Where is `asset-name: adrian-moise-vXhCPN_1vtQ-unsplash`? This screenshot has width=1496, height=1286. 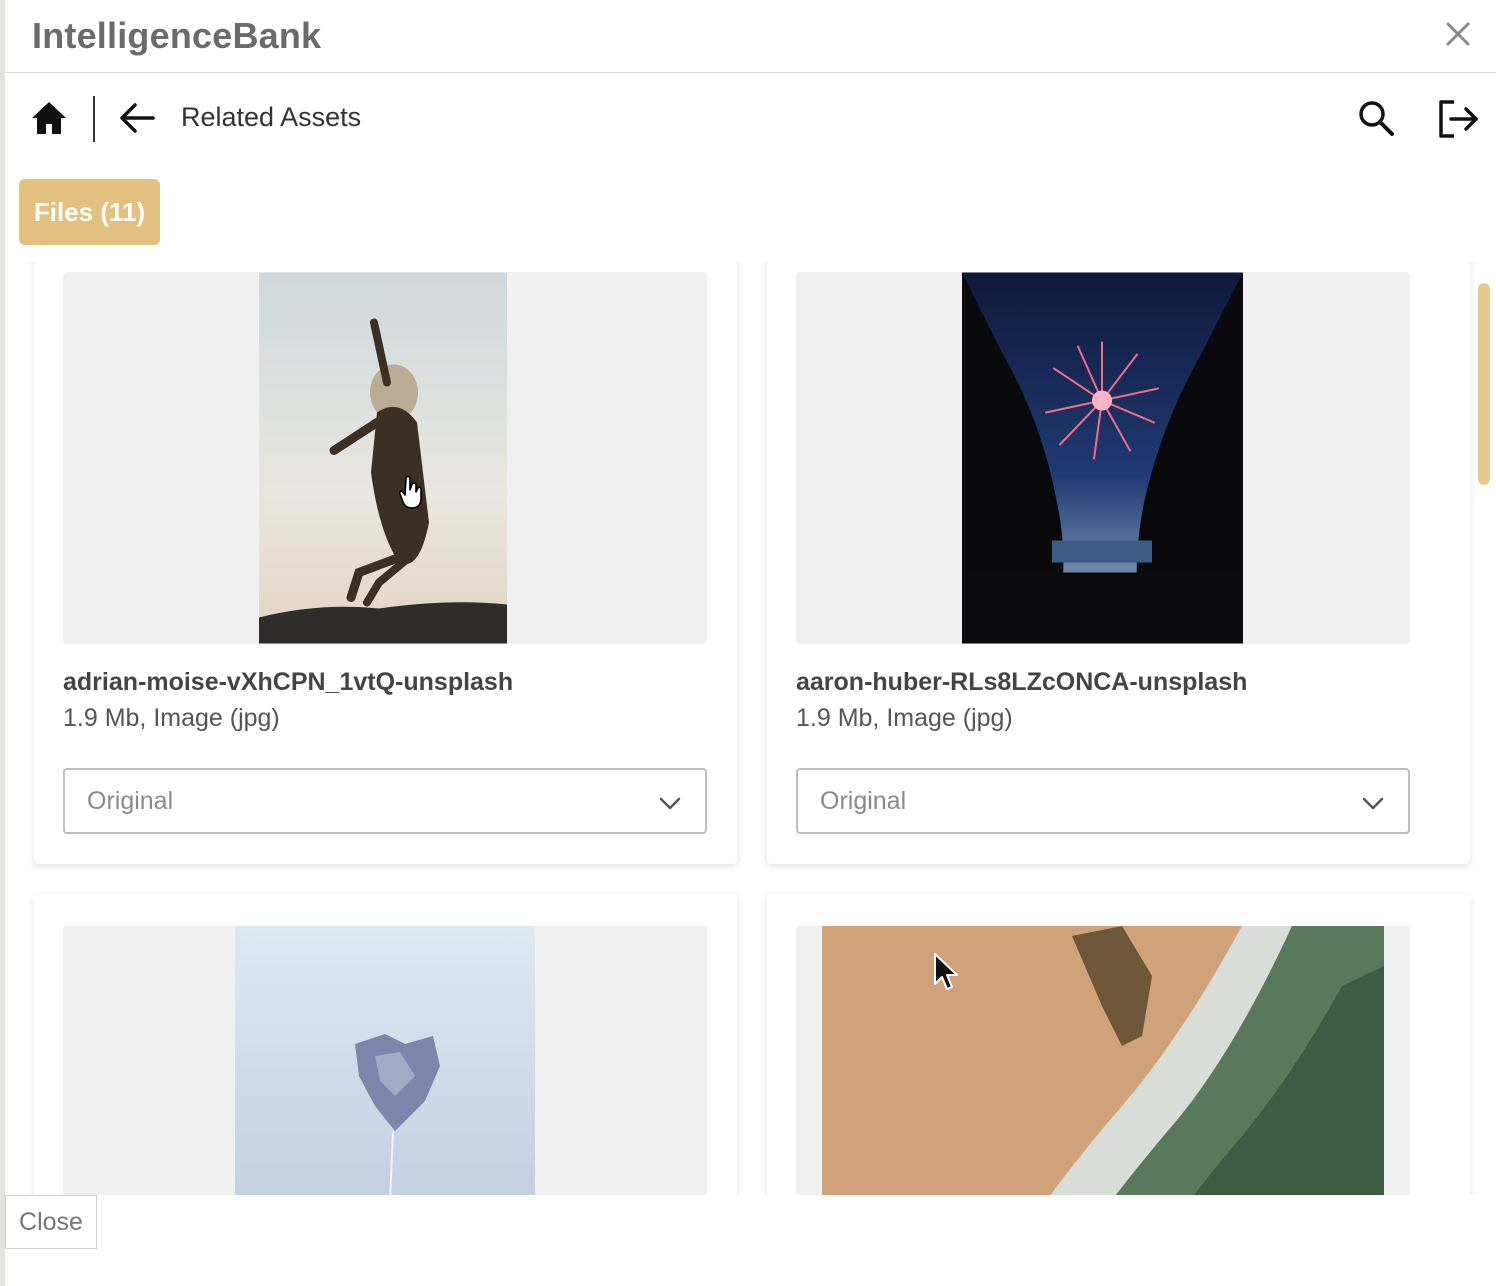
asset-name: adrian-moise-vXhCPN_1vtQ-unsplash is located at coordinates (288, 682).